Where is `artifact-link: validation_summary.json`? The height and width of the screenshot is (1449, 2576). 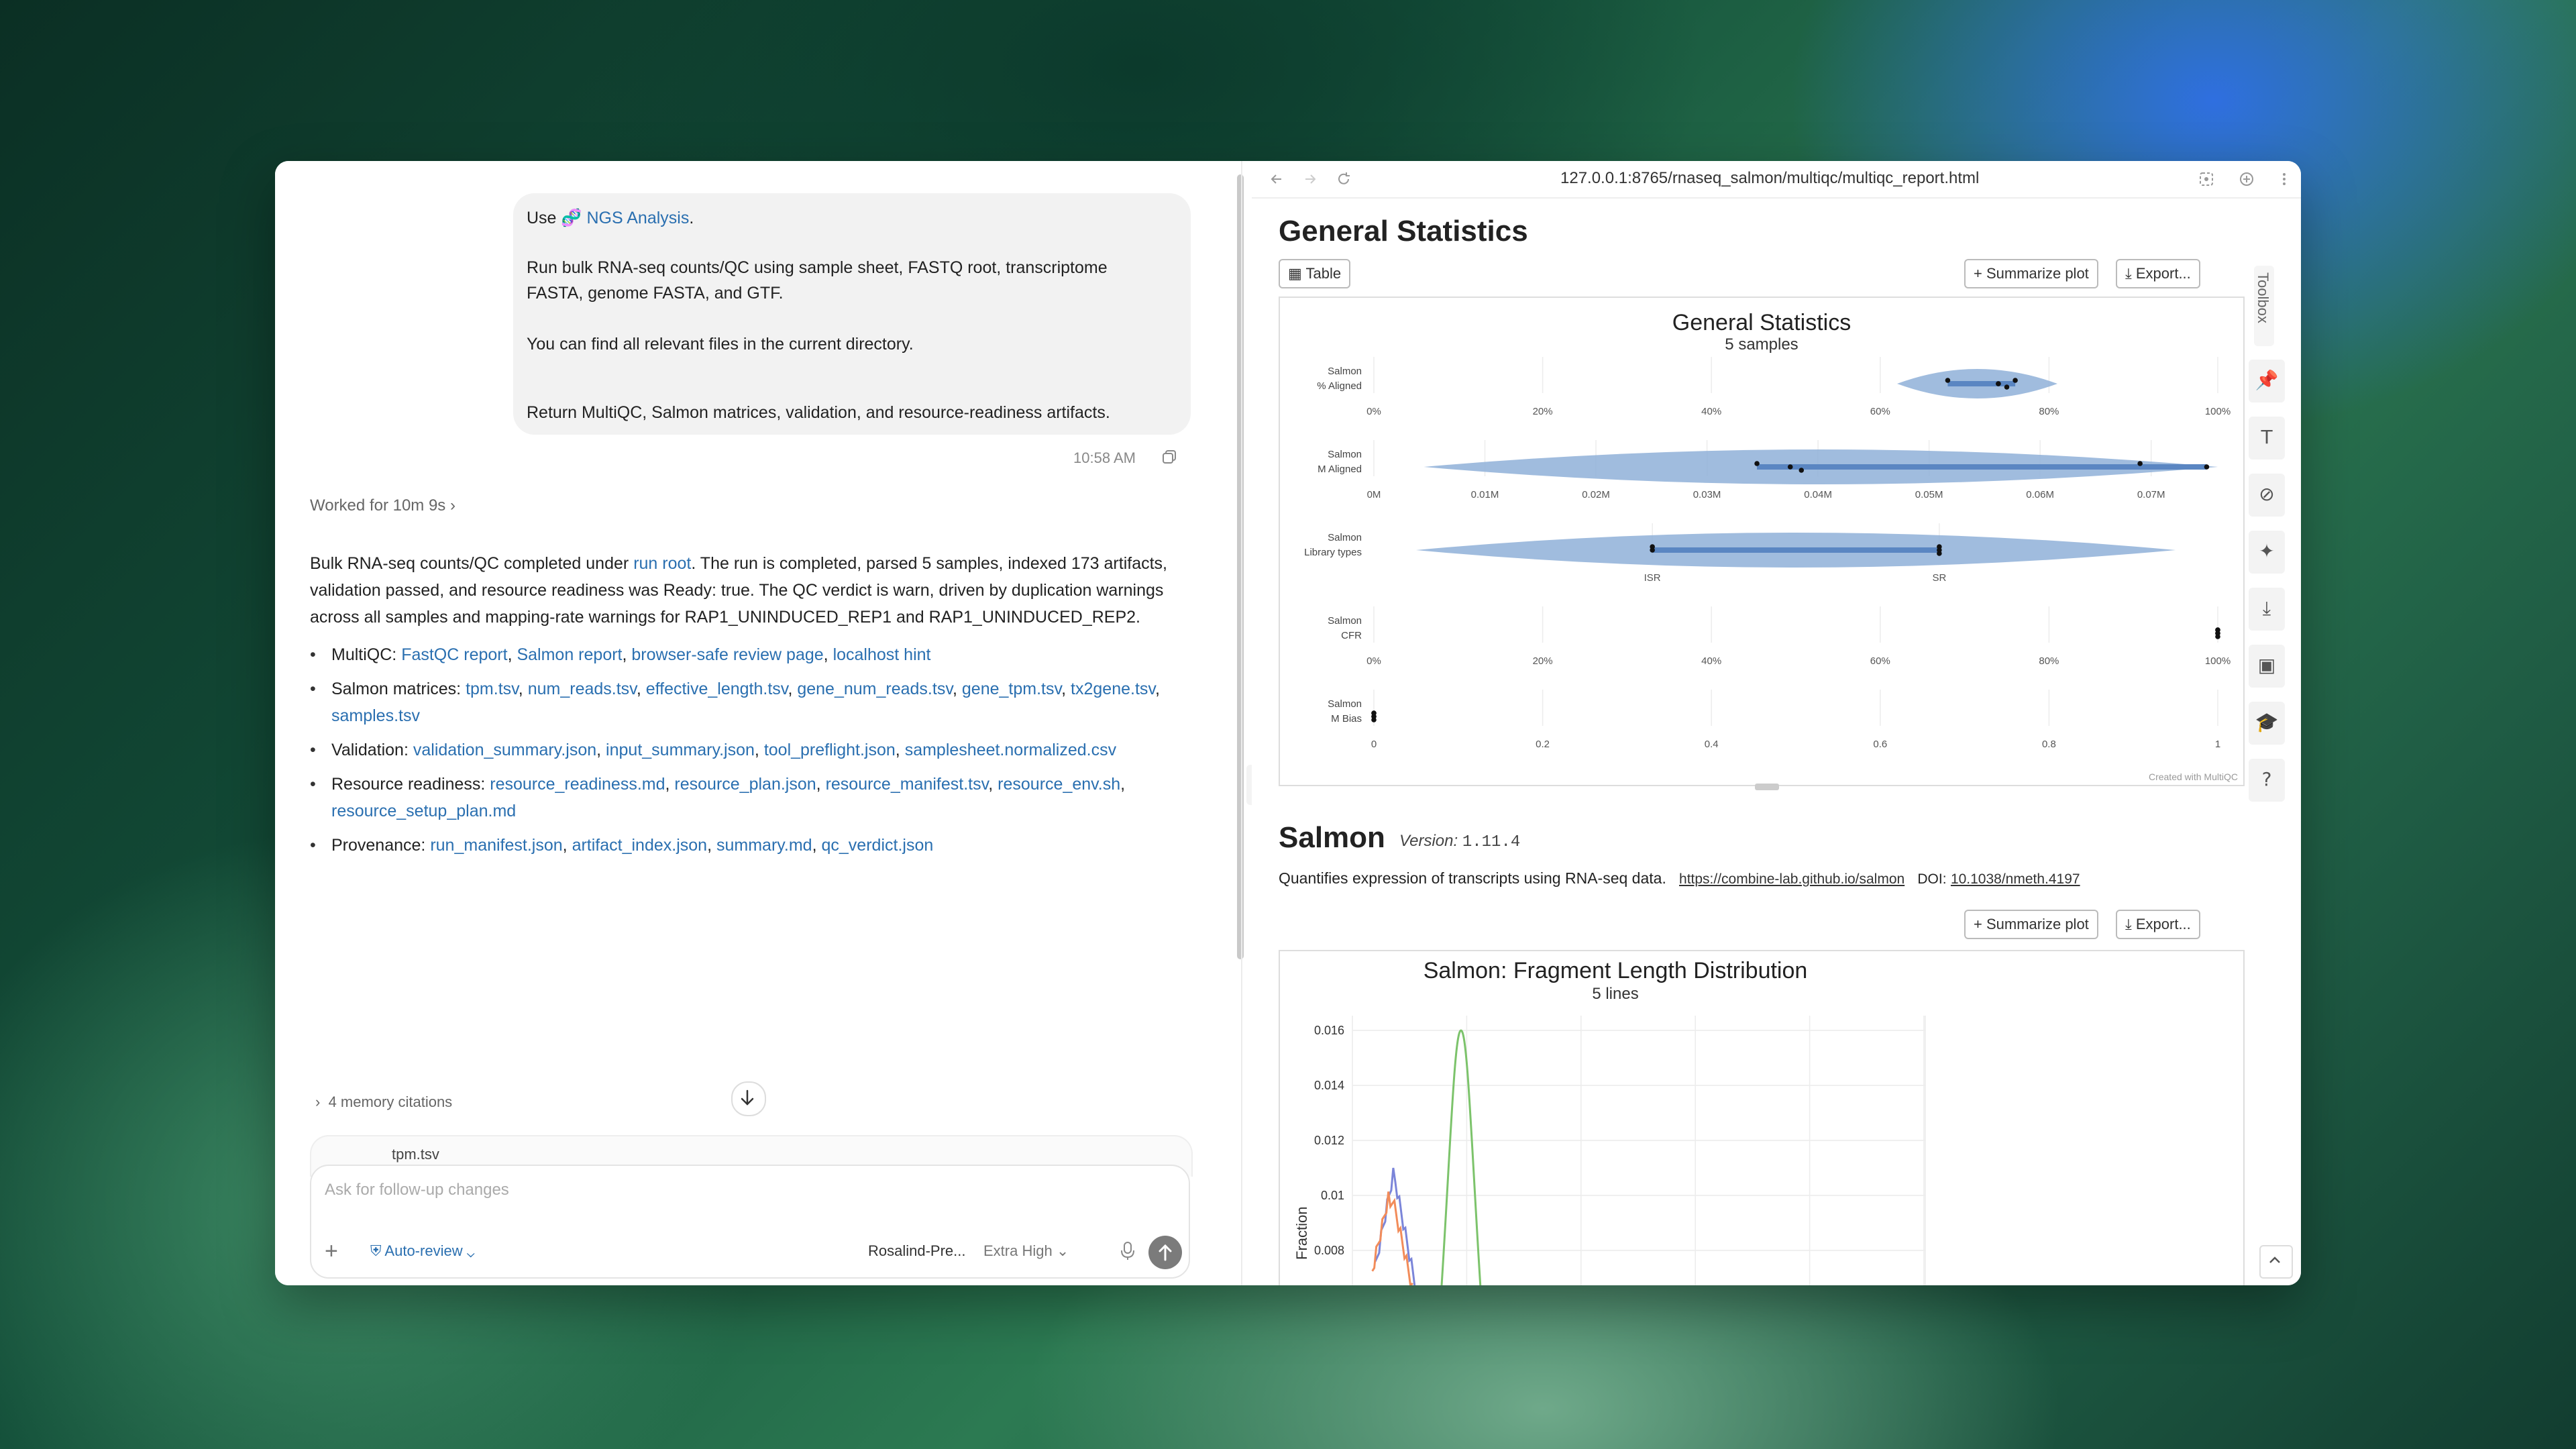
artifact-link: validation_summary.json is located at coordinates (504, 750).